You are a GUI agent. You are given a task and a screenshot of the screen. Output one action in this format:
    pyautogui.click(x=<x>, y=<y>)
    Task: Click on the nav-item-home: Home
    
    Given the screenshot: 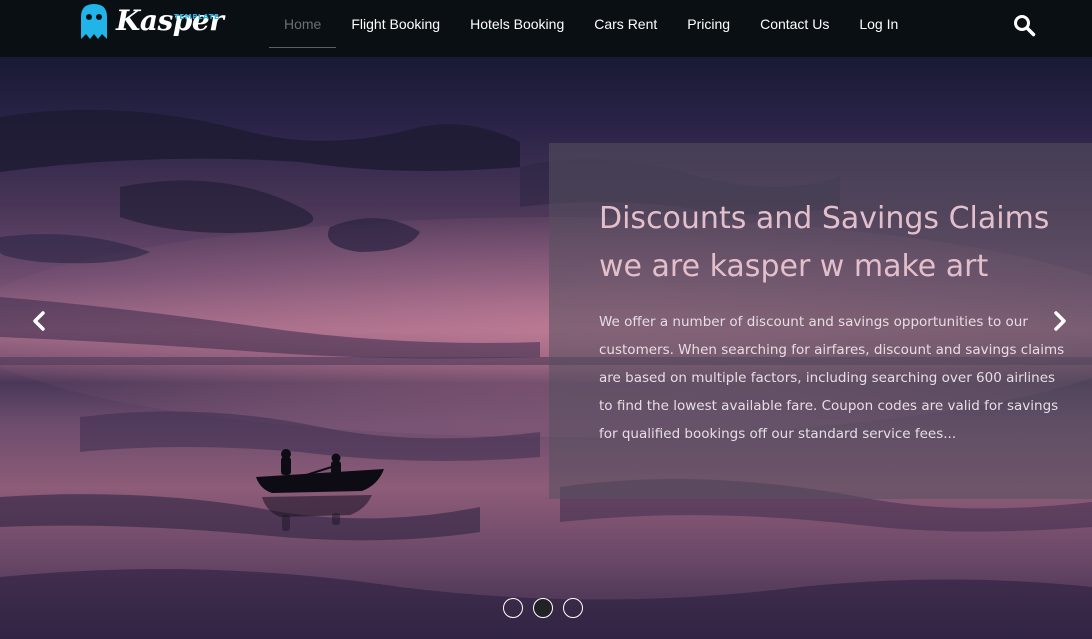 What is the action you would take?
    pyautogui.click(x=303, y=24)
    